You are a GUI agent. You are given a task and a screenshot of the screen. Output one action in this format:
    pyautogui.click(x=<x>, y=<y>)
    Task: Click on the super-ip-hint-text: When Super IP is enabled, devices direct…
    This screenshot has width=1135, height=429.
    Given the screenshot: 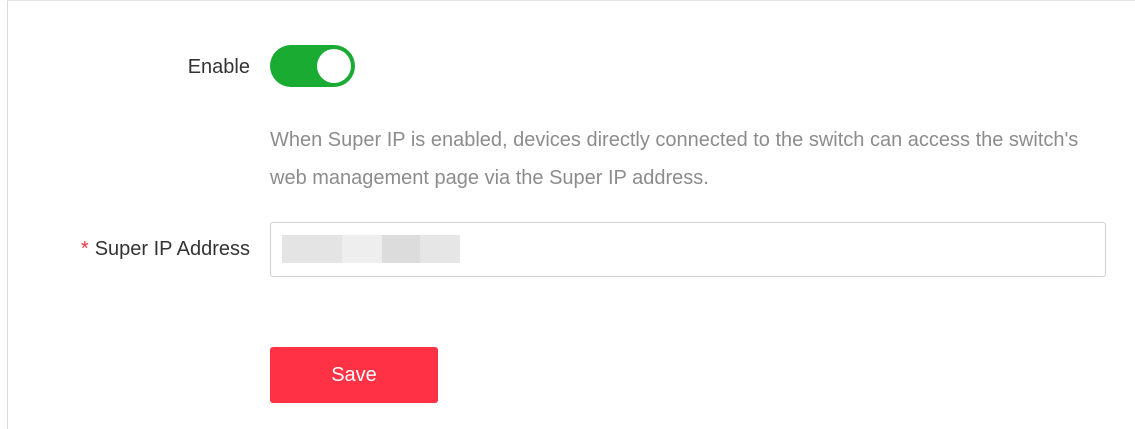 What is the action you would take?
    pyautogui.click(x=674, y=159)
    